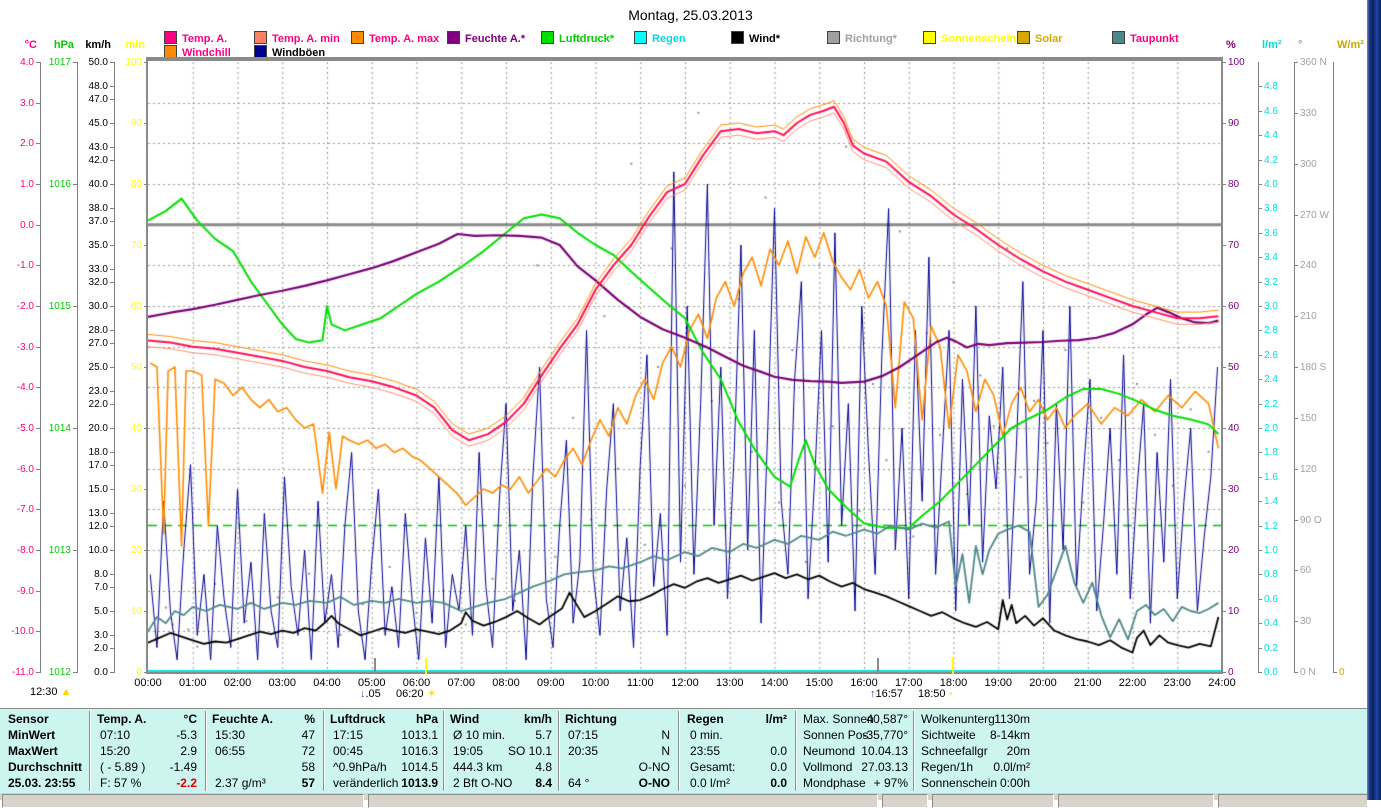 The image size is (1381, 808). I want to click on tick-label-kmh: 45.0, so click(98, 123).